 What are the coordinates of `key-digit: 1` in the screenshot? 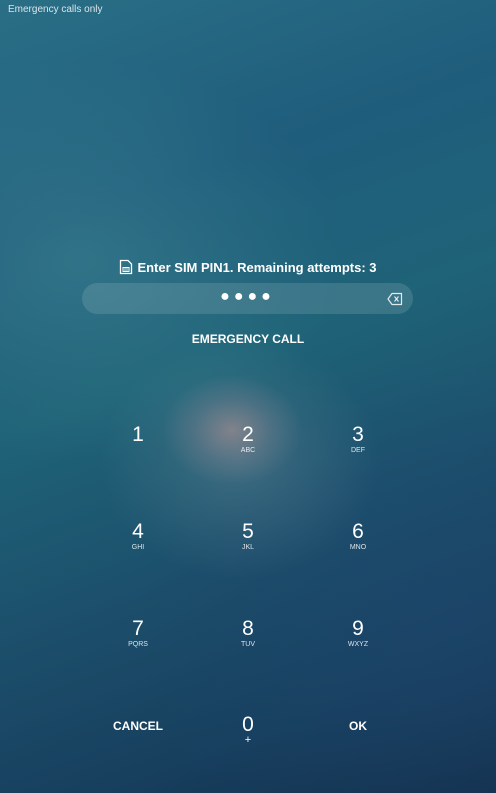 It's located at (138, 434).